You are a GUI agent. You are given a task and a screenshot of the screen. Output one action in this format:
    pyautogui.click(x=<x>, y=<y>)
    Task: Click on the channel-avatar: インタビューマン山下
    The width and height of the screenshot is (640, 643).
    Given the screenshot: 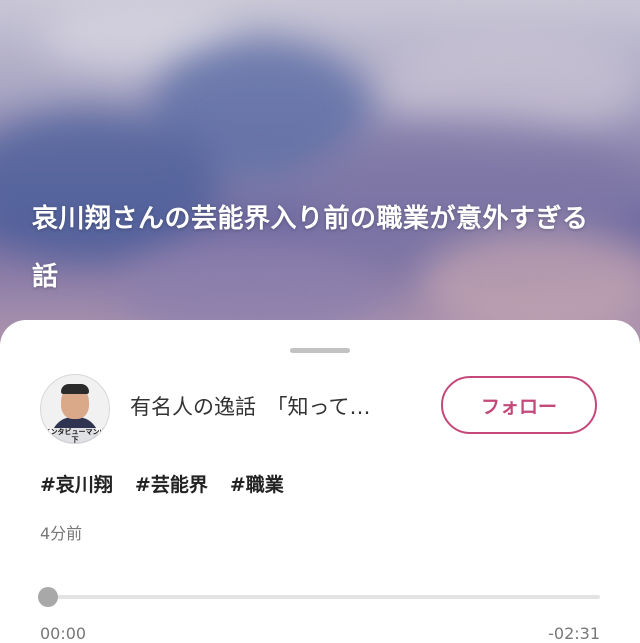 What is the action you would take?
    pyautogui.click(x=75, y=409)
    